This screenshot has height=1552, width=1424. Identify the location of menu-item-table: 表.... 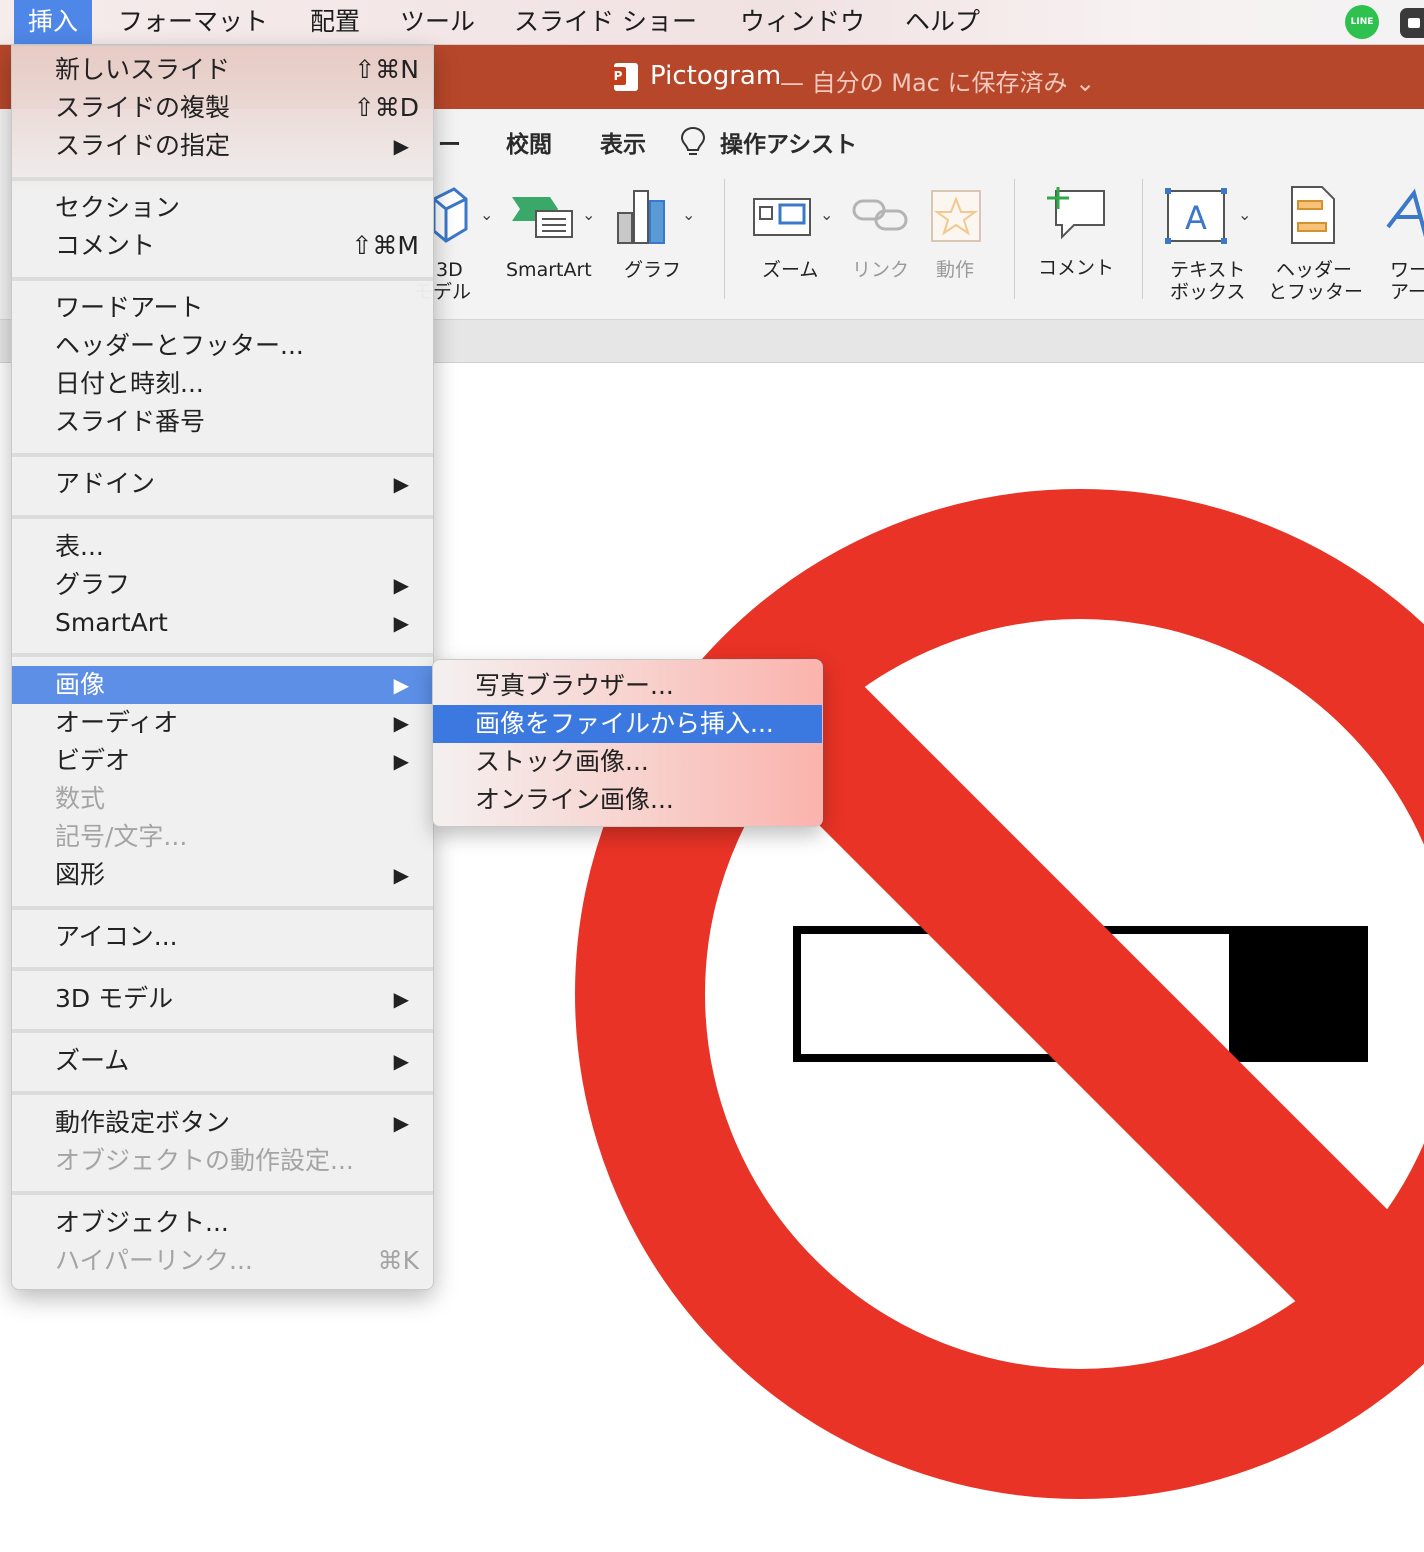
(222, 547).